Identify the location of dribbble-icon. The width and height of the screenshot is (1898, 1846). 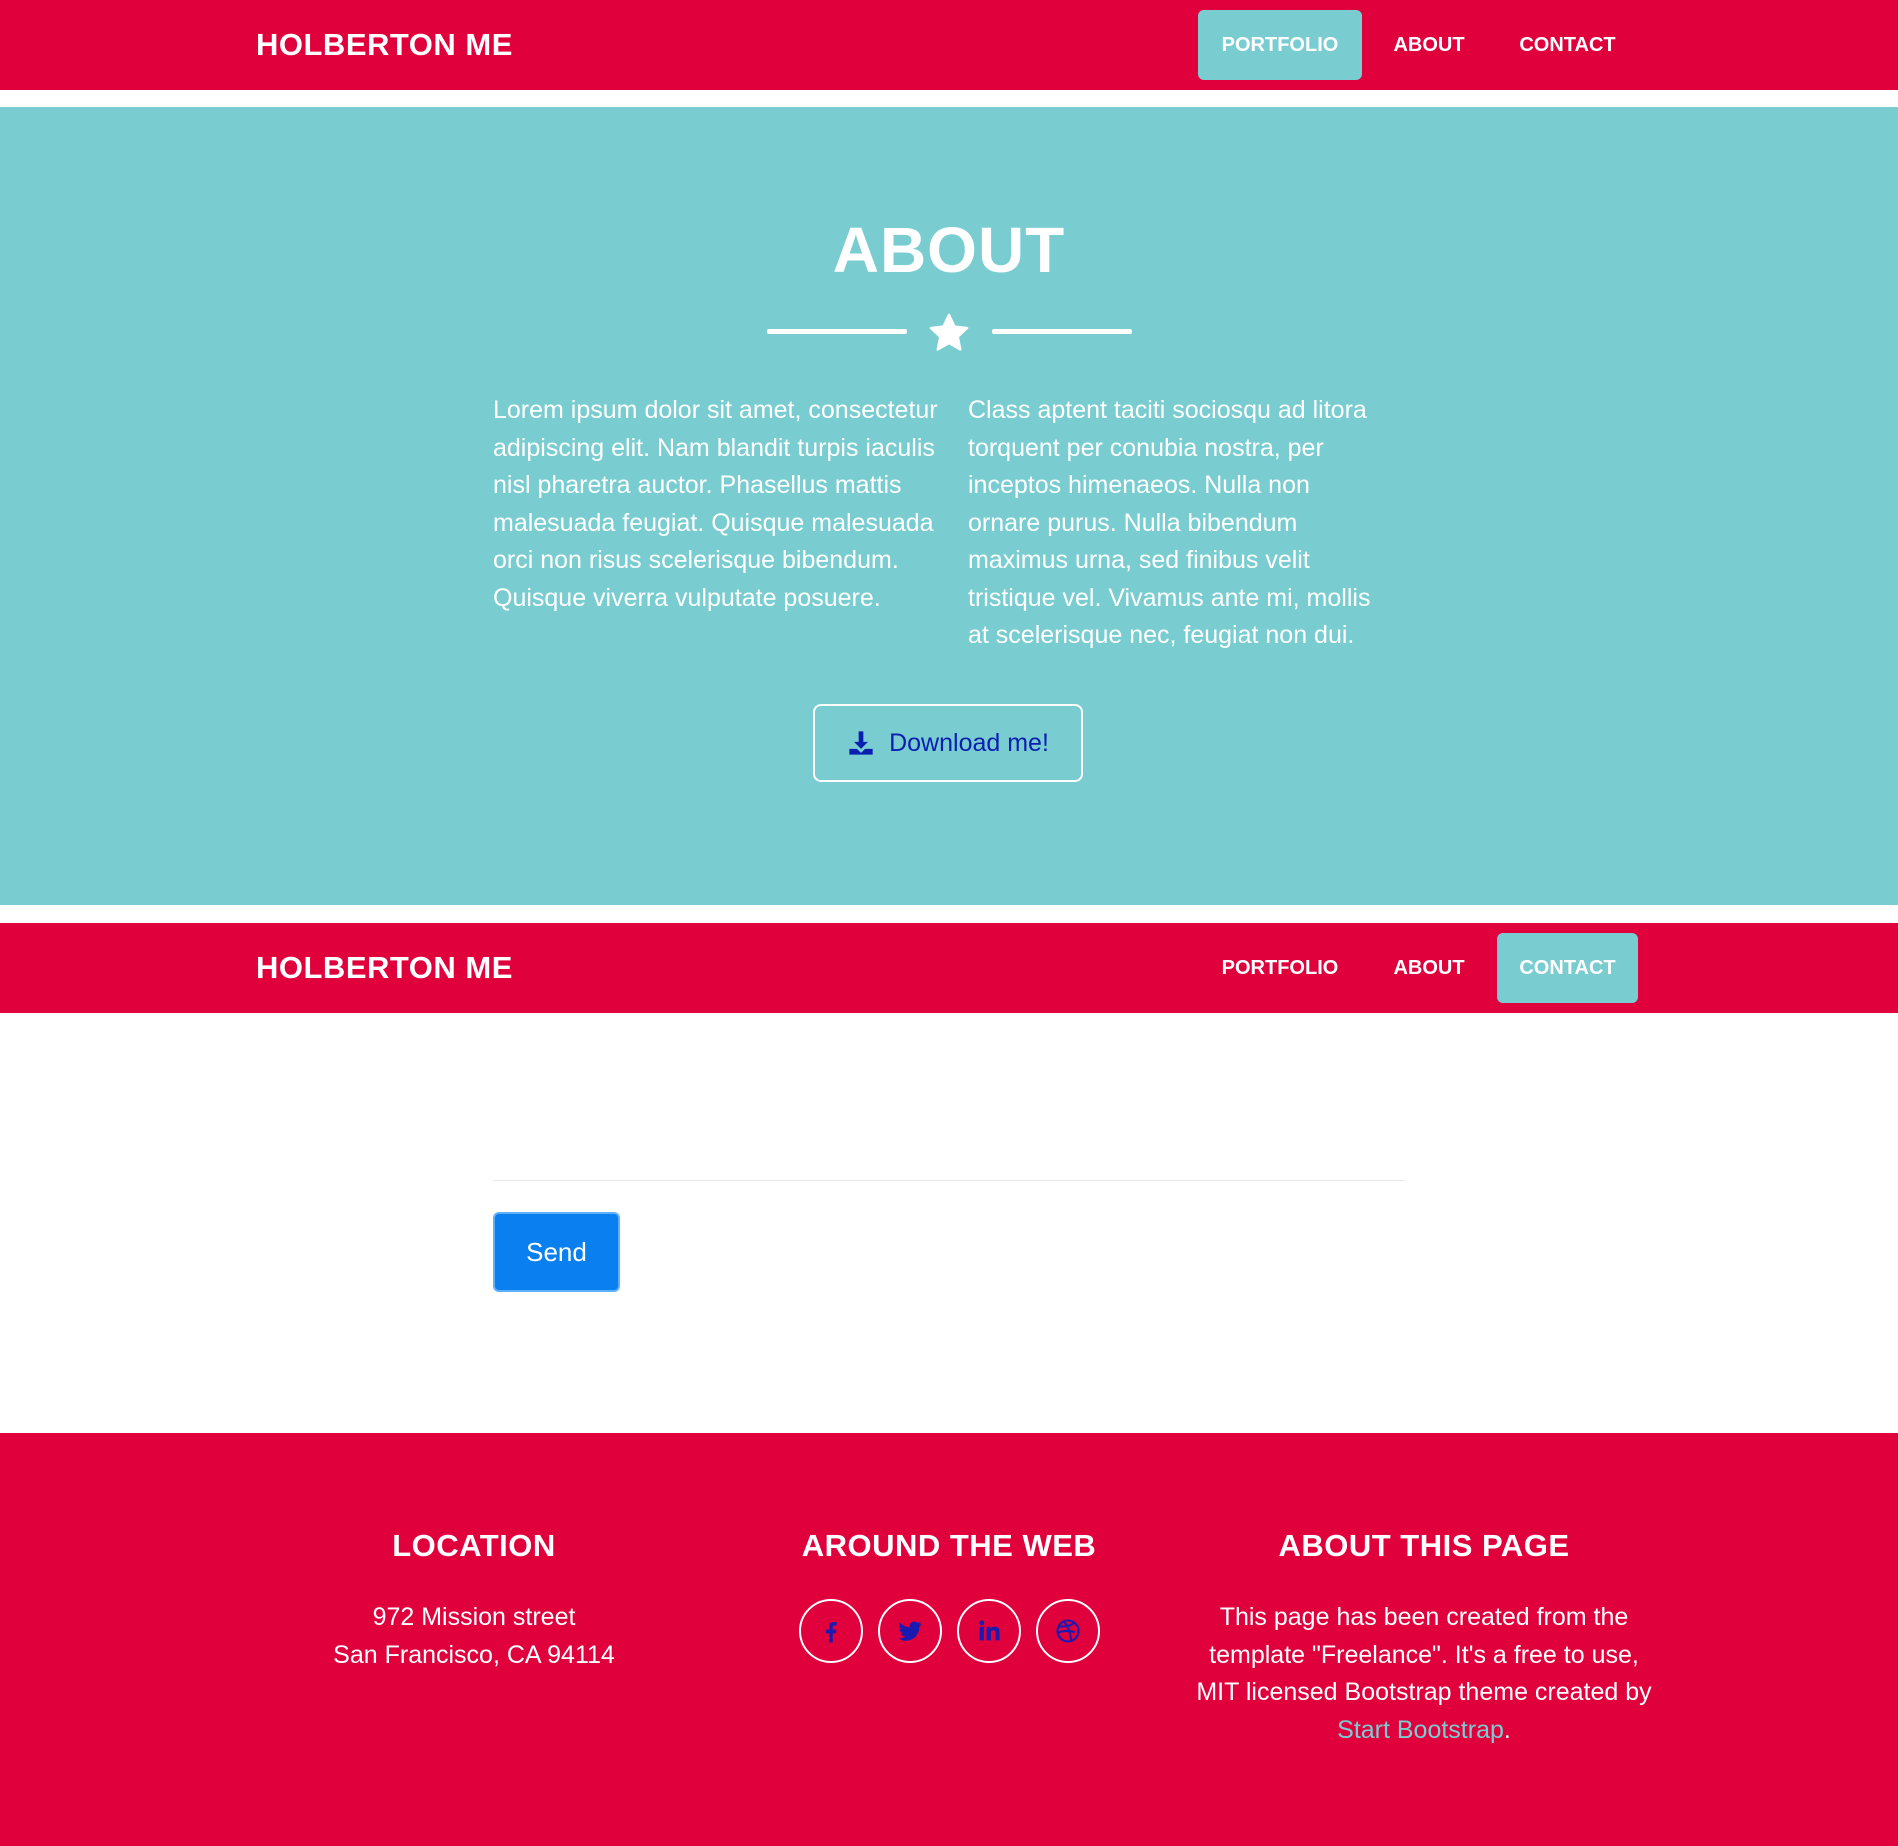
(1068, 1631).